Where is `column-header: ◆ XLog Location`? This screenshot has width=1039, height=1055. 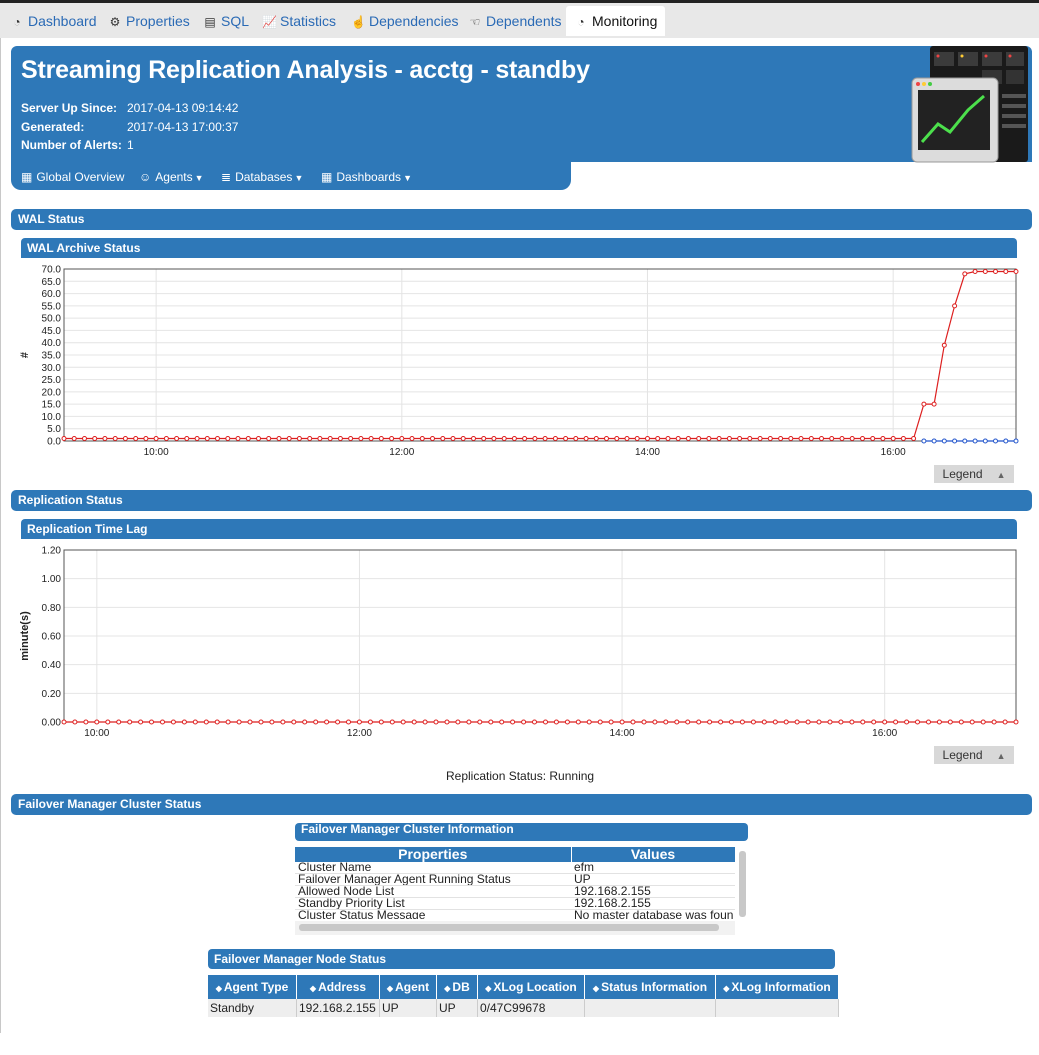
column-header: ◆ XLog Location is located at coordinates (531, 987).